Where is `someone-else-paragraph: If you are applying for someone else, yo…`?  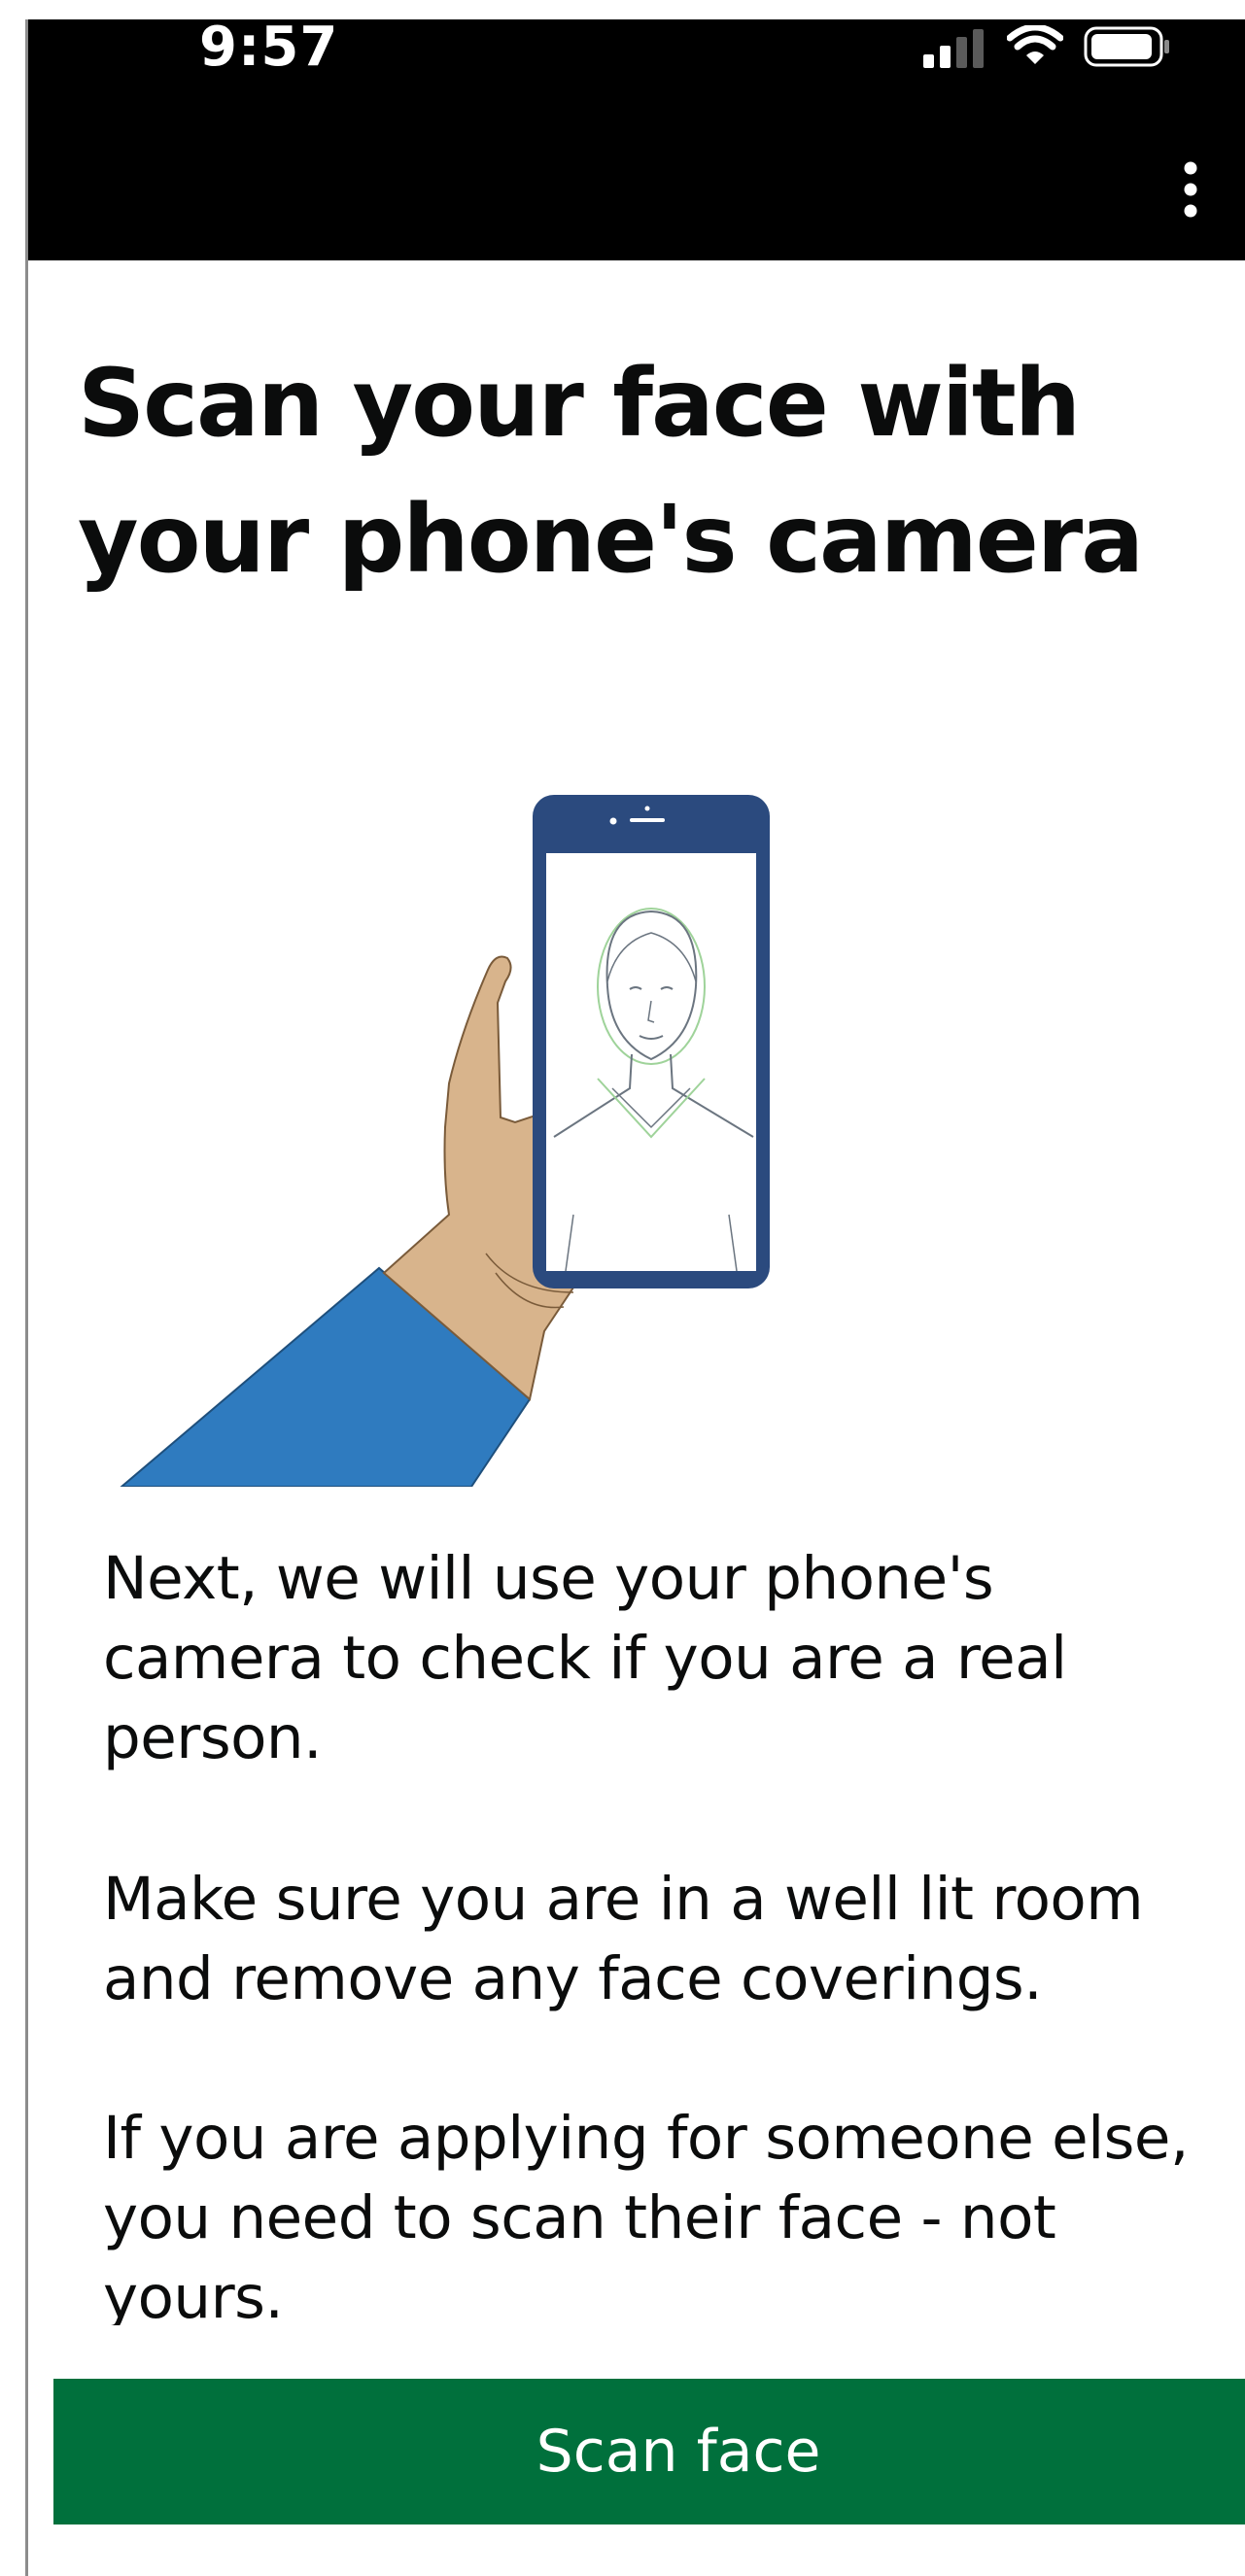 someone-else-paragraph: If you are applying for someone else, yo… is located at coordinates (646, 2214).